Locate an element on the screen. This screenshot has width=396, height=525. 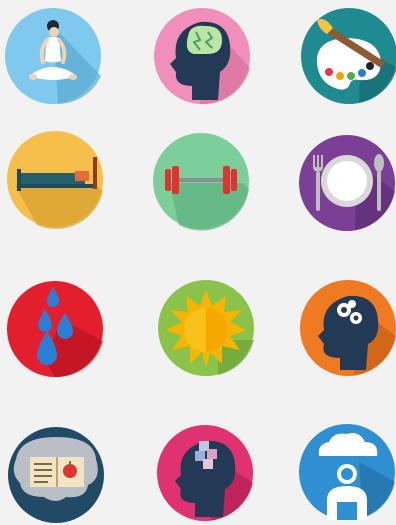
head-gears-icon is located at coordinates (347, 328).